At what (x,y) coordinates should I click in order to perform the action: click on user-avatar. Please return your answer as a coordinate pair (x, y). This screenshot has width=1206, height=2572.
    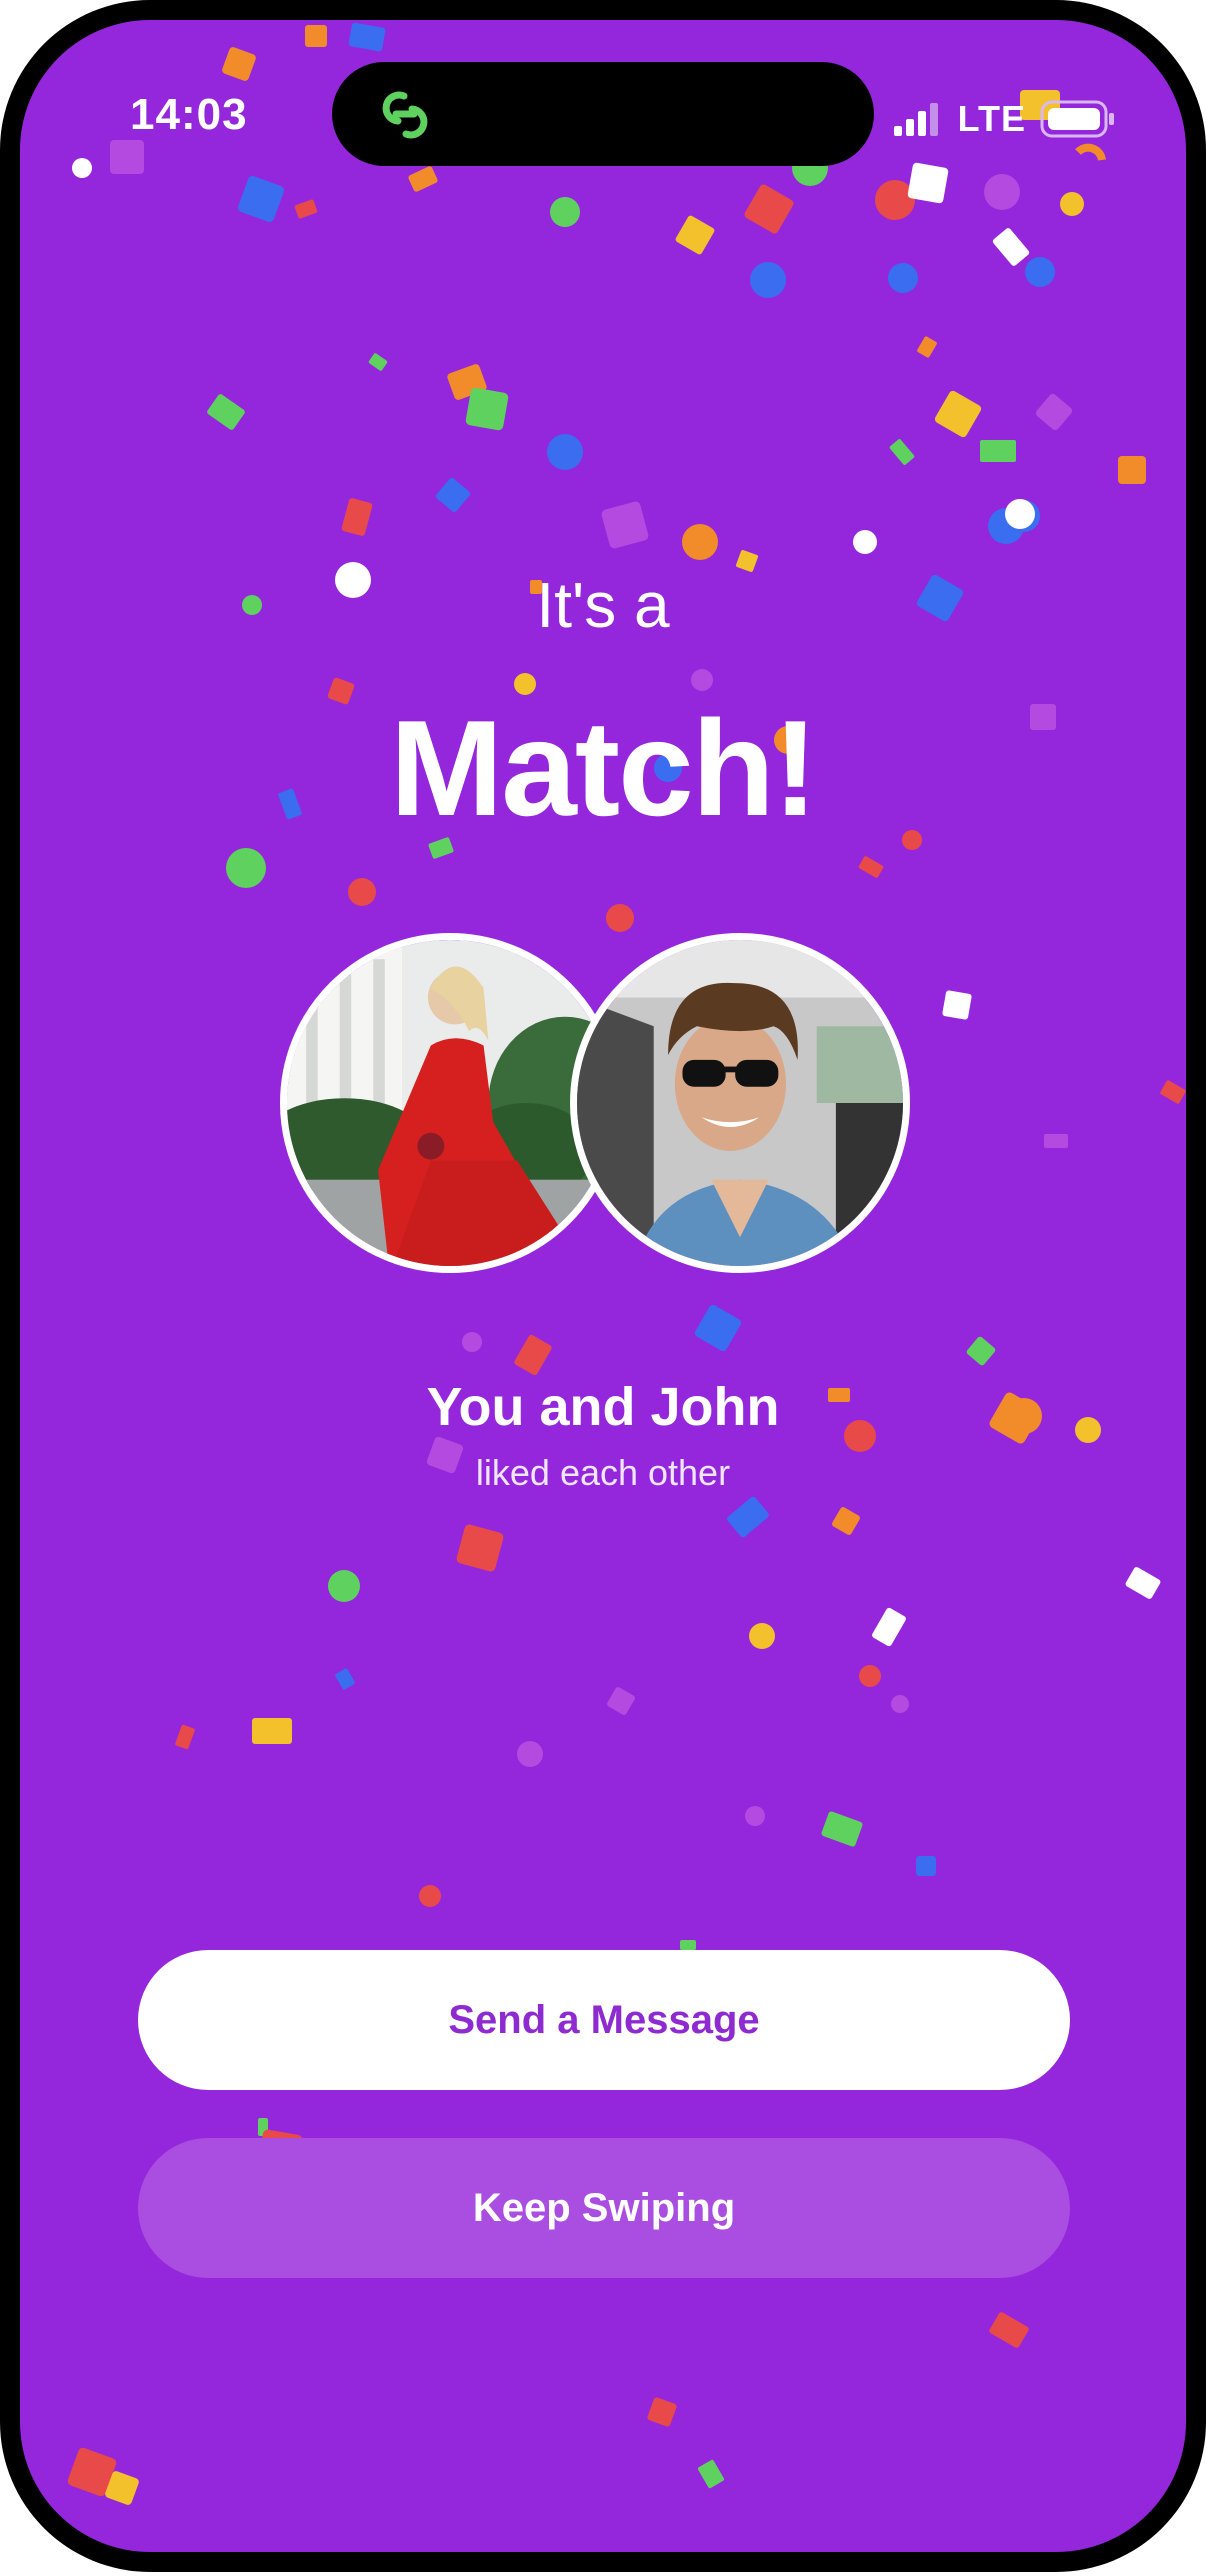
    Looking at the image, I should click on (450, 1103).